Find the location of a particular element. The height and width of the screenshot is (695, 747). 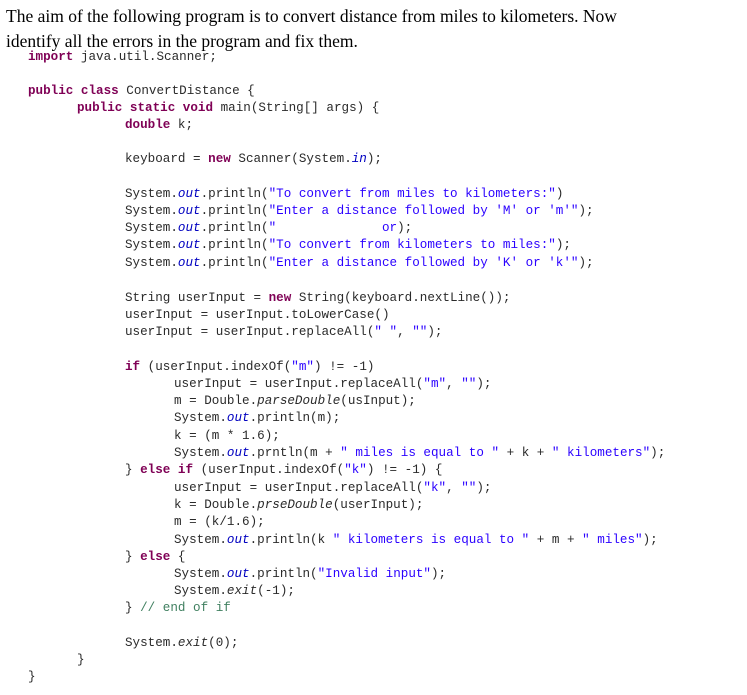

code-text: m = Double. is located at coordinates (216, 401).